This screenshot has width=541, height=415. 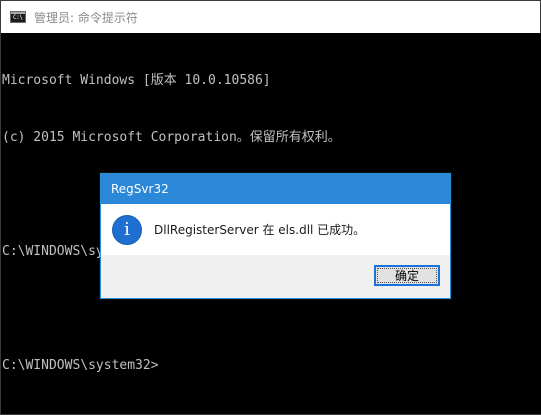 What do you see at coordinates (270, 17) in the screenshot?
I see `title-bar: C:\ 管理员: 命令提示符` at bounding box center [270, 17].